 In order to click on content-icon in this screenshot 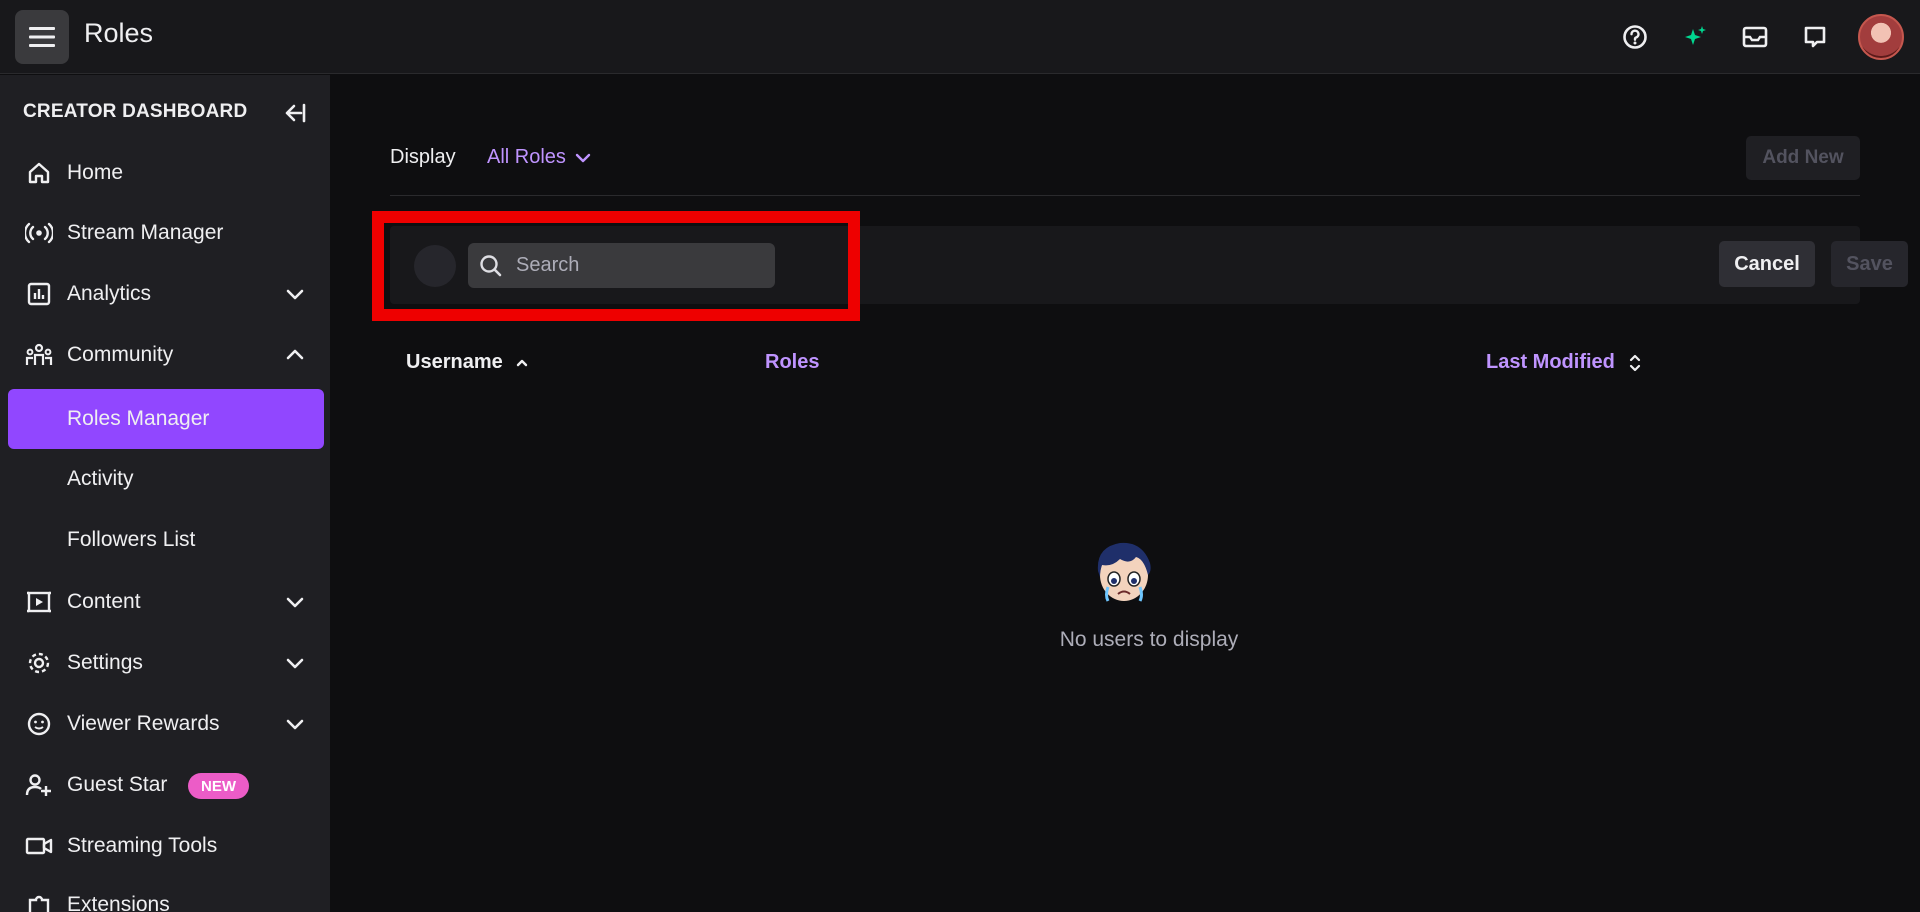, I will do `click(39, 602)`.